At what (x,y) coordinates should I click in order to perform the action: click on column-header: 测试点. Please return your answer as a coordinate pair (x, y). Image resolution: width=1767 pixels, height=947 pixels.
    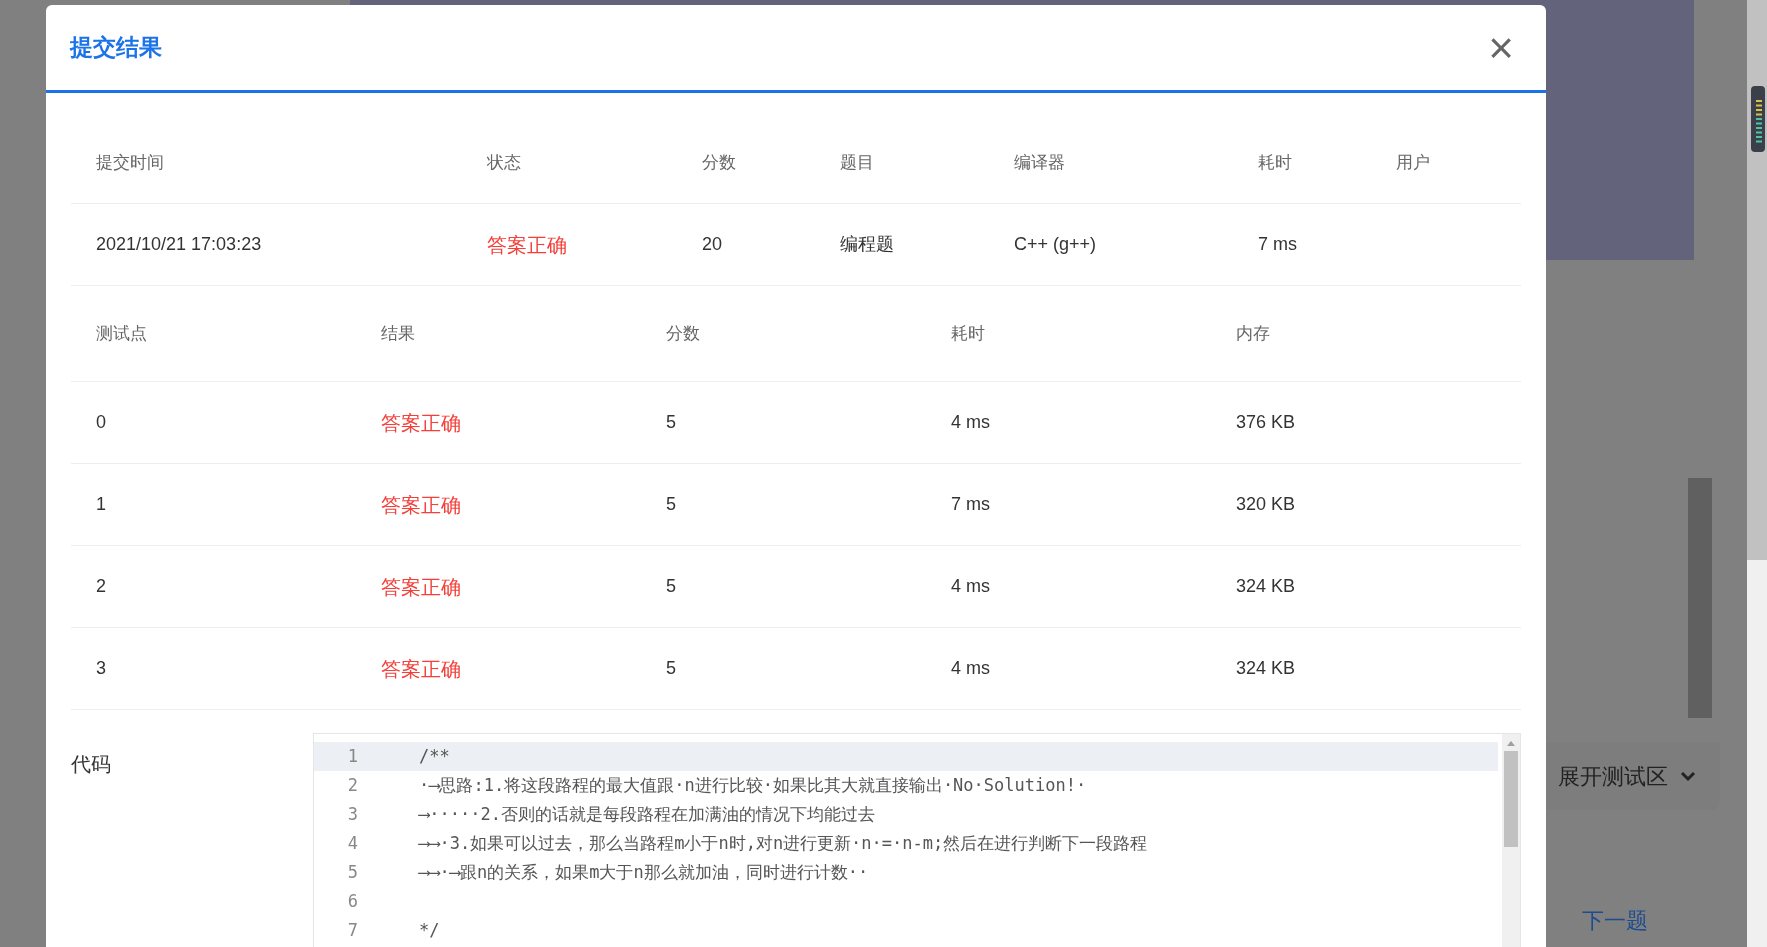
    Looking at the image, I should click on (121, 333).